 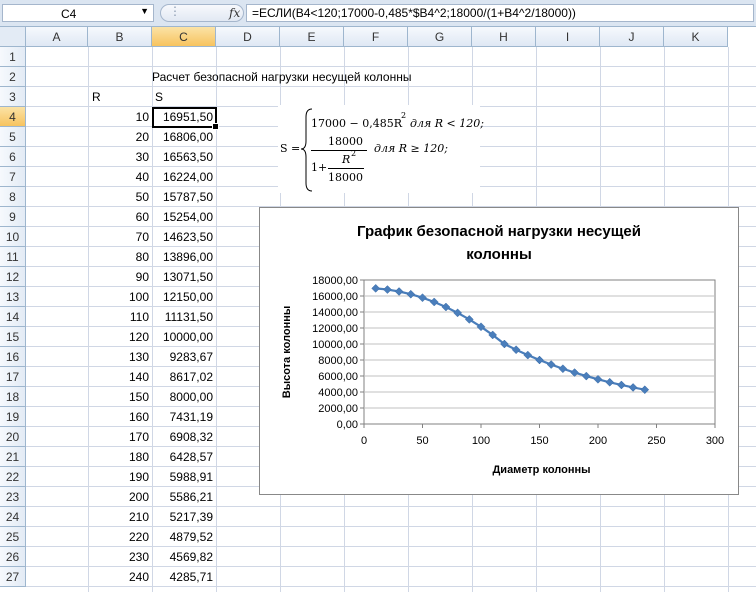 What do you see at coordinates (120, 477) in the screenshot?
I see `cell-r-value: 190` at bounding box center [120, 477].